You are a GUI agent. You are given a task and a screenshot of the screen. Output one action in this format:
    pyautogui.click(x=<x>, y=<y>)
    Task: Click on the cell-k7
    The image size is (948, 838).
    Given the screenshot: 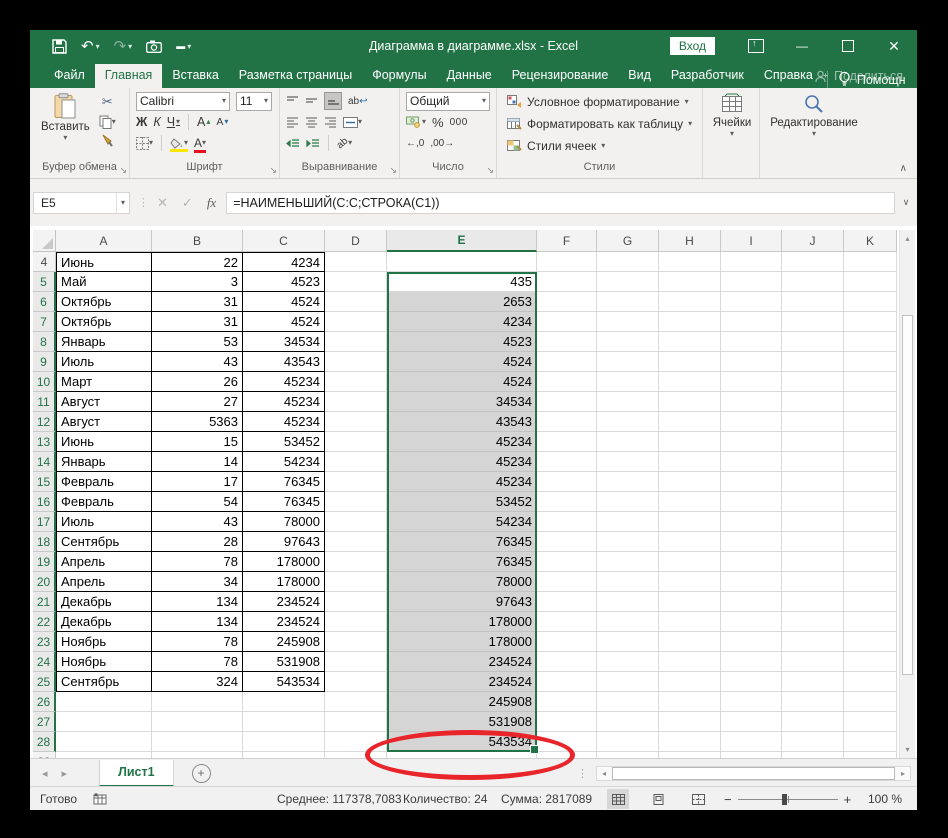 What is the action you would take?
    pyautogui.click(x=870, y=322)
    